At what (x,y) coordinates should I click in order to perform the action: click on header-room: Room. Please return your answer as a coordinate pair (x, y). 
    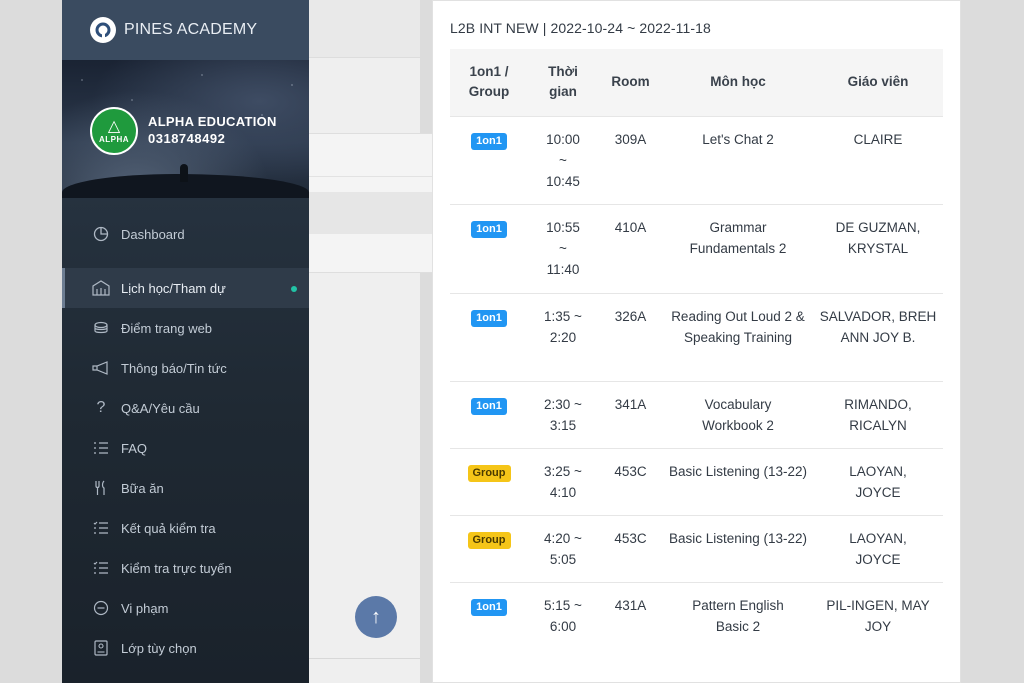
    Looking at the image, I should click on (630, 82).